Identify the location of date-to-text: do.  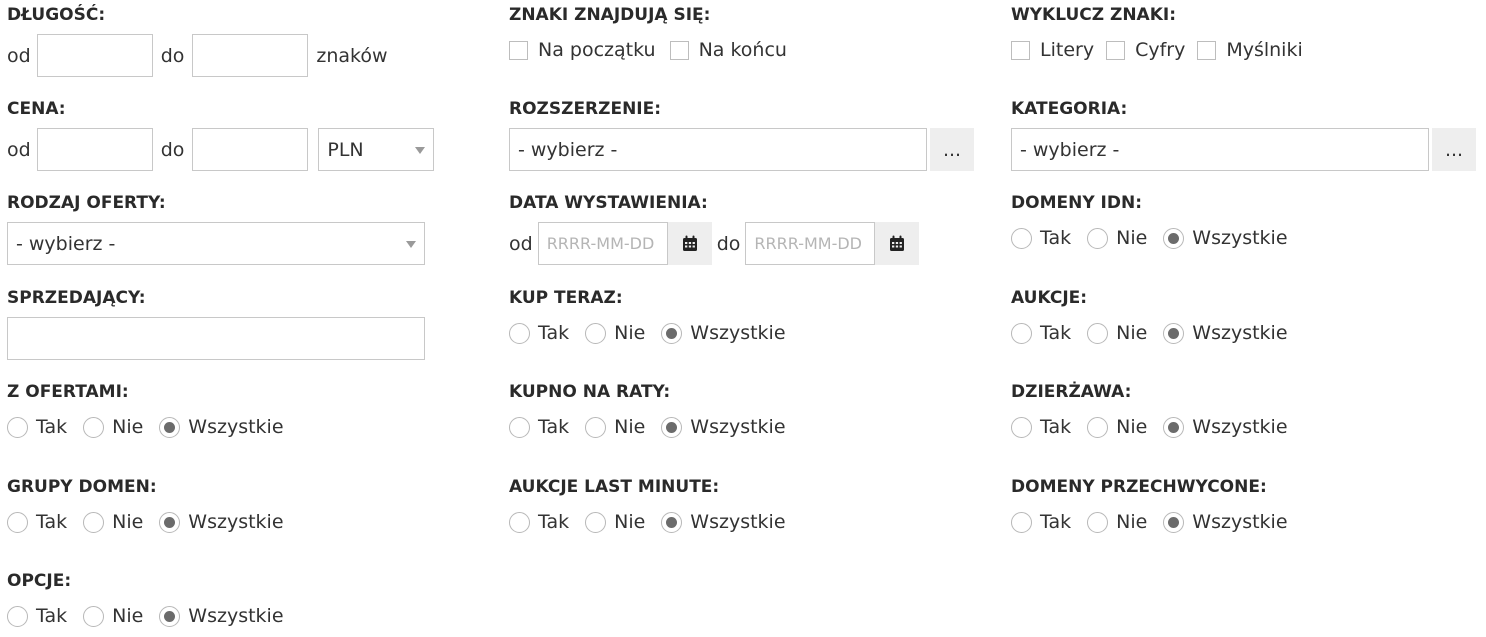
(728, 243).